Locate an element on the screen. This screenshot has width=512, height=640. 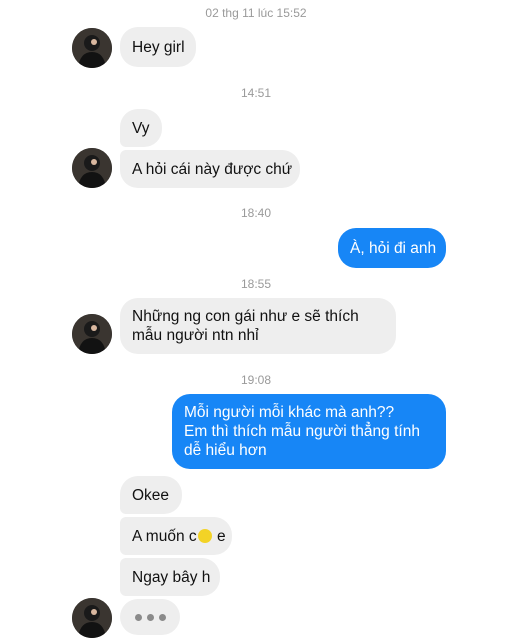
message-text-line: Mỗi người mỗi khác mà anh?? is located at coordinates (289, 412).